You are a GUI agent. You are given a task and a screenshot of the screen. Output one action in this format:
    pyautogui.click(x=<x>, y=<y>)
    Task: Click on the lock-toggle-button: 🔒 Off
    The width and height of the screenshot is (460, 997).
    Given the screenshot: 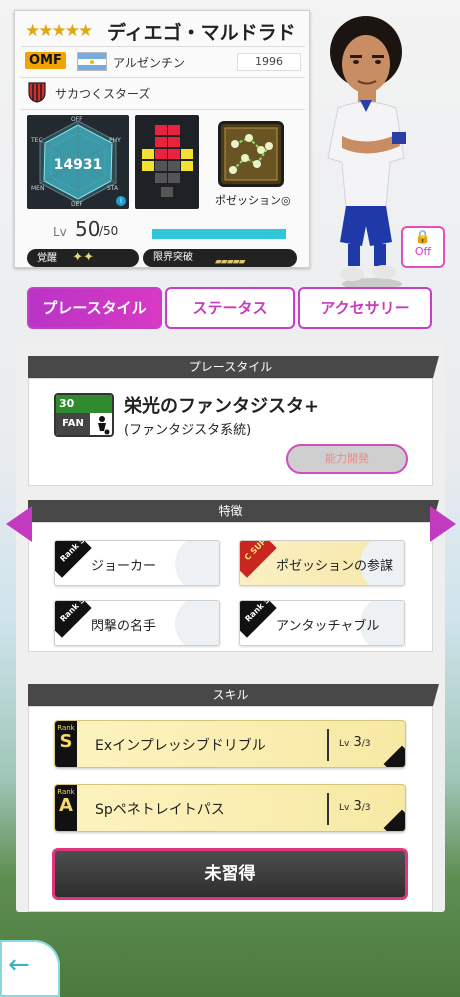 What is the action you would take?
    pyautogui.click(x=423, y=247)
    